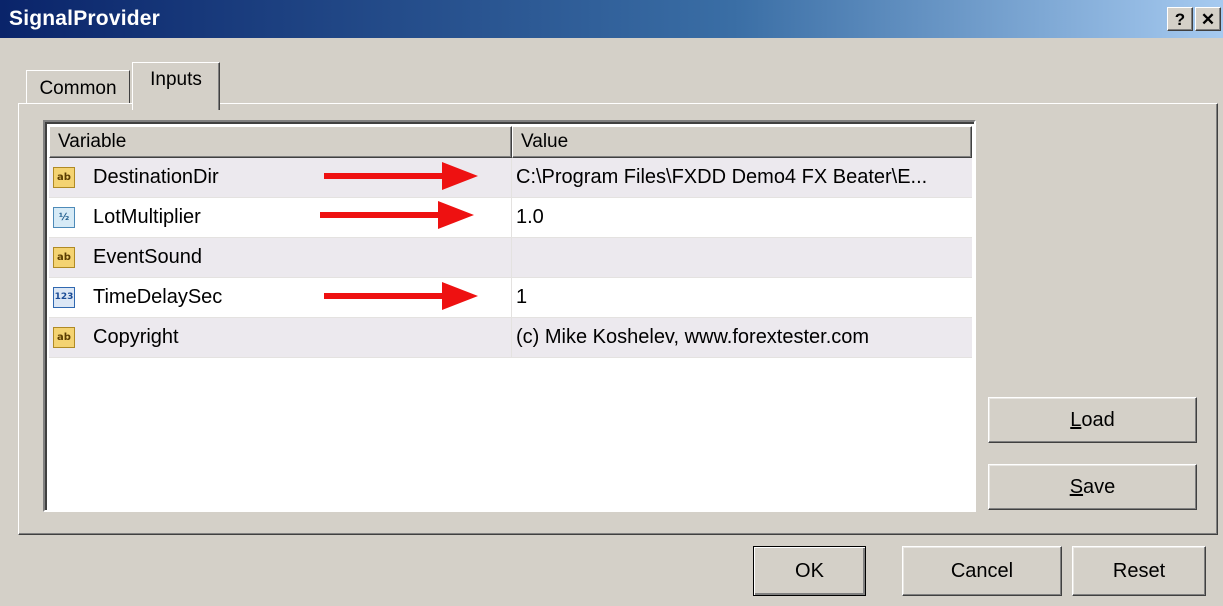 The image size is (1223, 606). What do you see at coordinates (64, 217) in the screenshot?
I see `double-type-icon: ½` at bounding box center [64, 217].